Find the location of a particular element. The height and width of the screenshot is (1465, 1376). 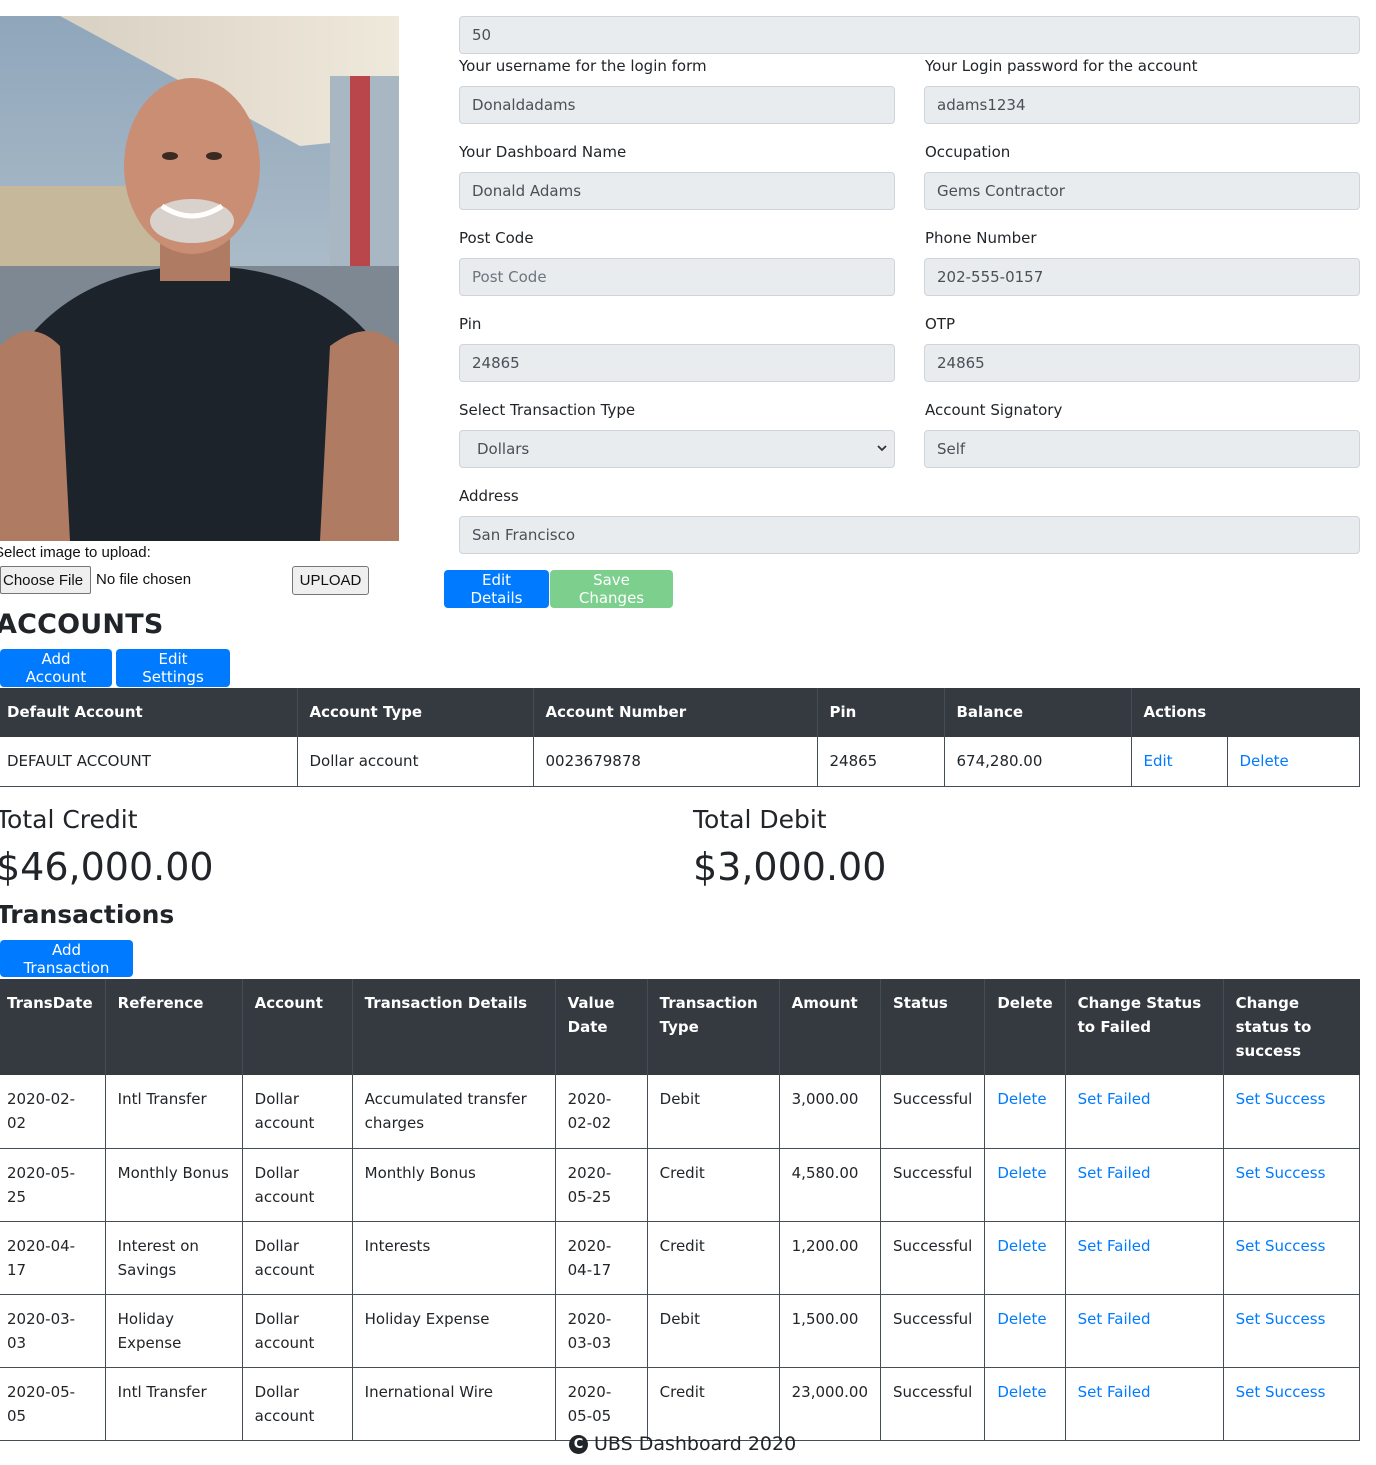

total-credit-label: Total Credit is located at coordinates (69, 819).